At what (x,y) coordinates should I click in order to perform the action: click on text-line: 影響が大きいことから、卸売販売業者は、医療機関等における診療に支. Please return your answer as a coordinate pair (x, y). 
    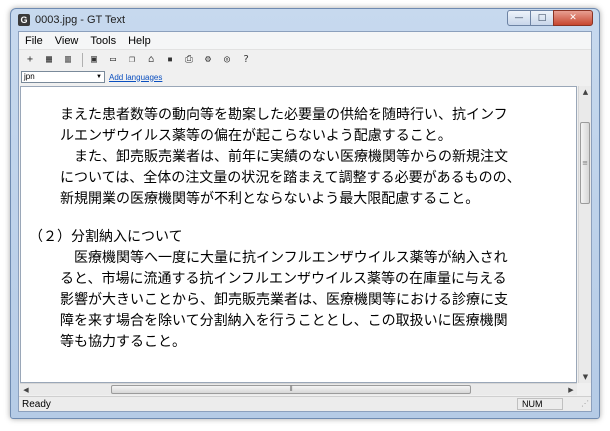
    Looking at the image, I should click on (284, 300).